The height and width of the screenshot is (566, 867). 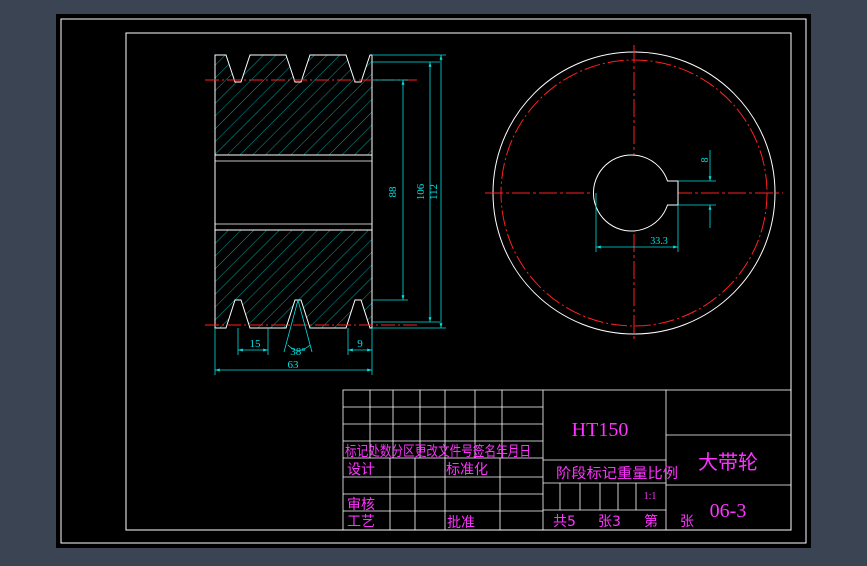 I want to click on drawing-number: 06-3, so click(x=728, y=511).